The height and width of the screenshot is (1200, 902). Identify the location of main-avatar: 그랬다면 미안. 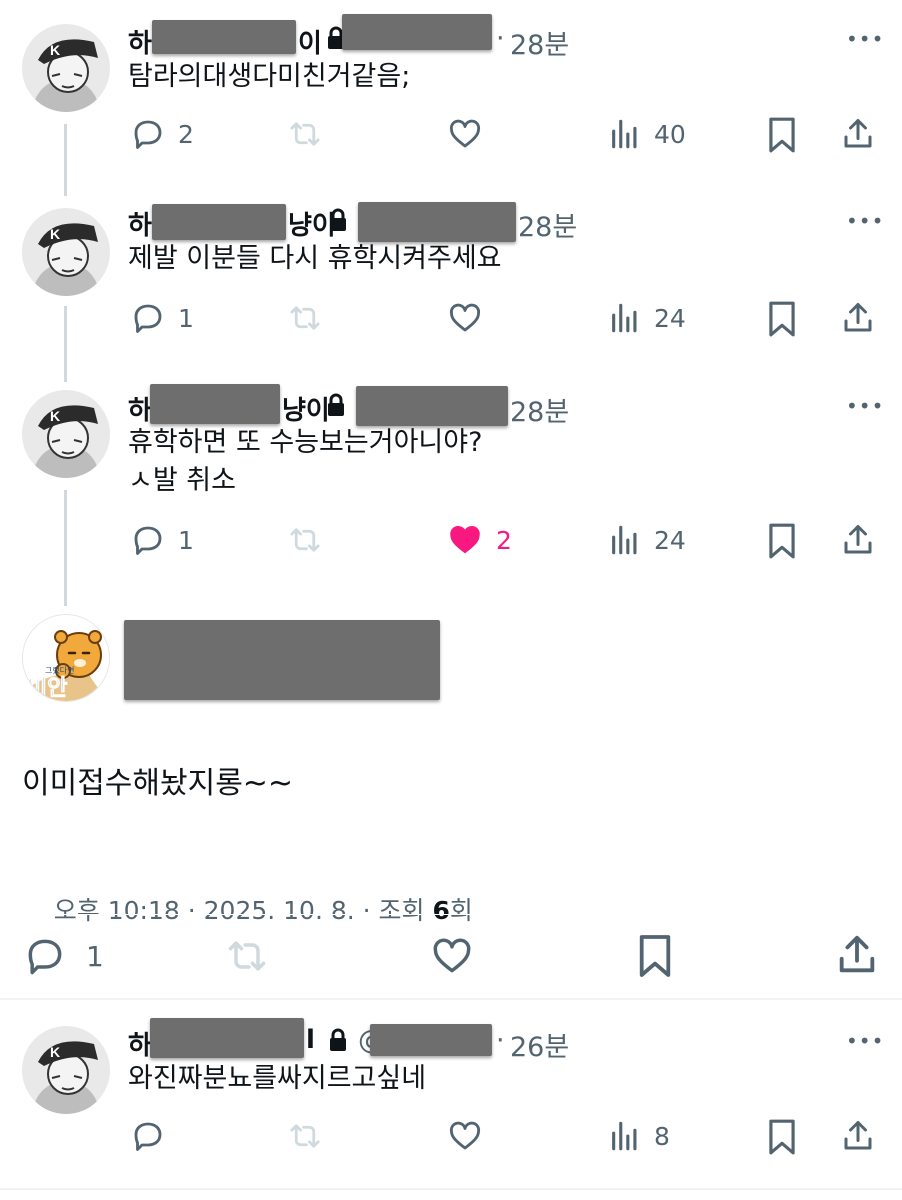
(66, 658).